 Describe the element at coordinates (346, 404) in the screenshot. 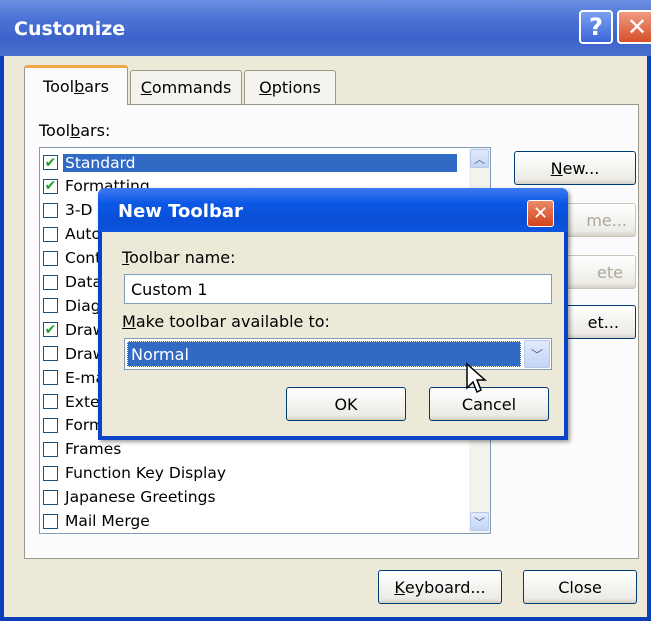

I see `ok-button: OK` at that location.